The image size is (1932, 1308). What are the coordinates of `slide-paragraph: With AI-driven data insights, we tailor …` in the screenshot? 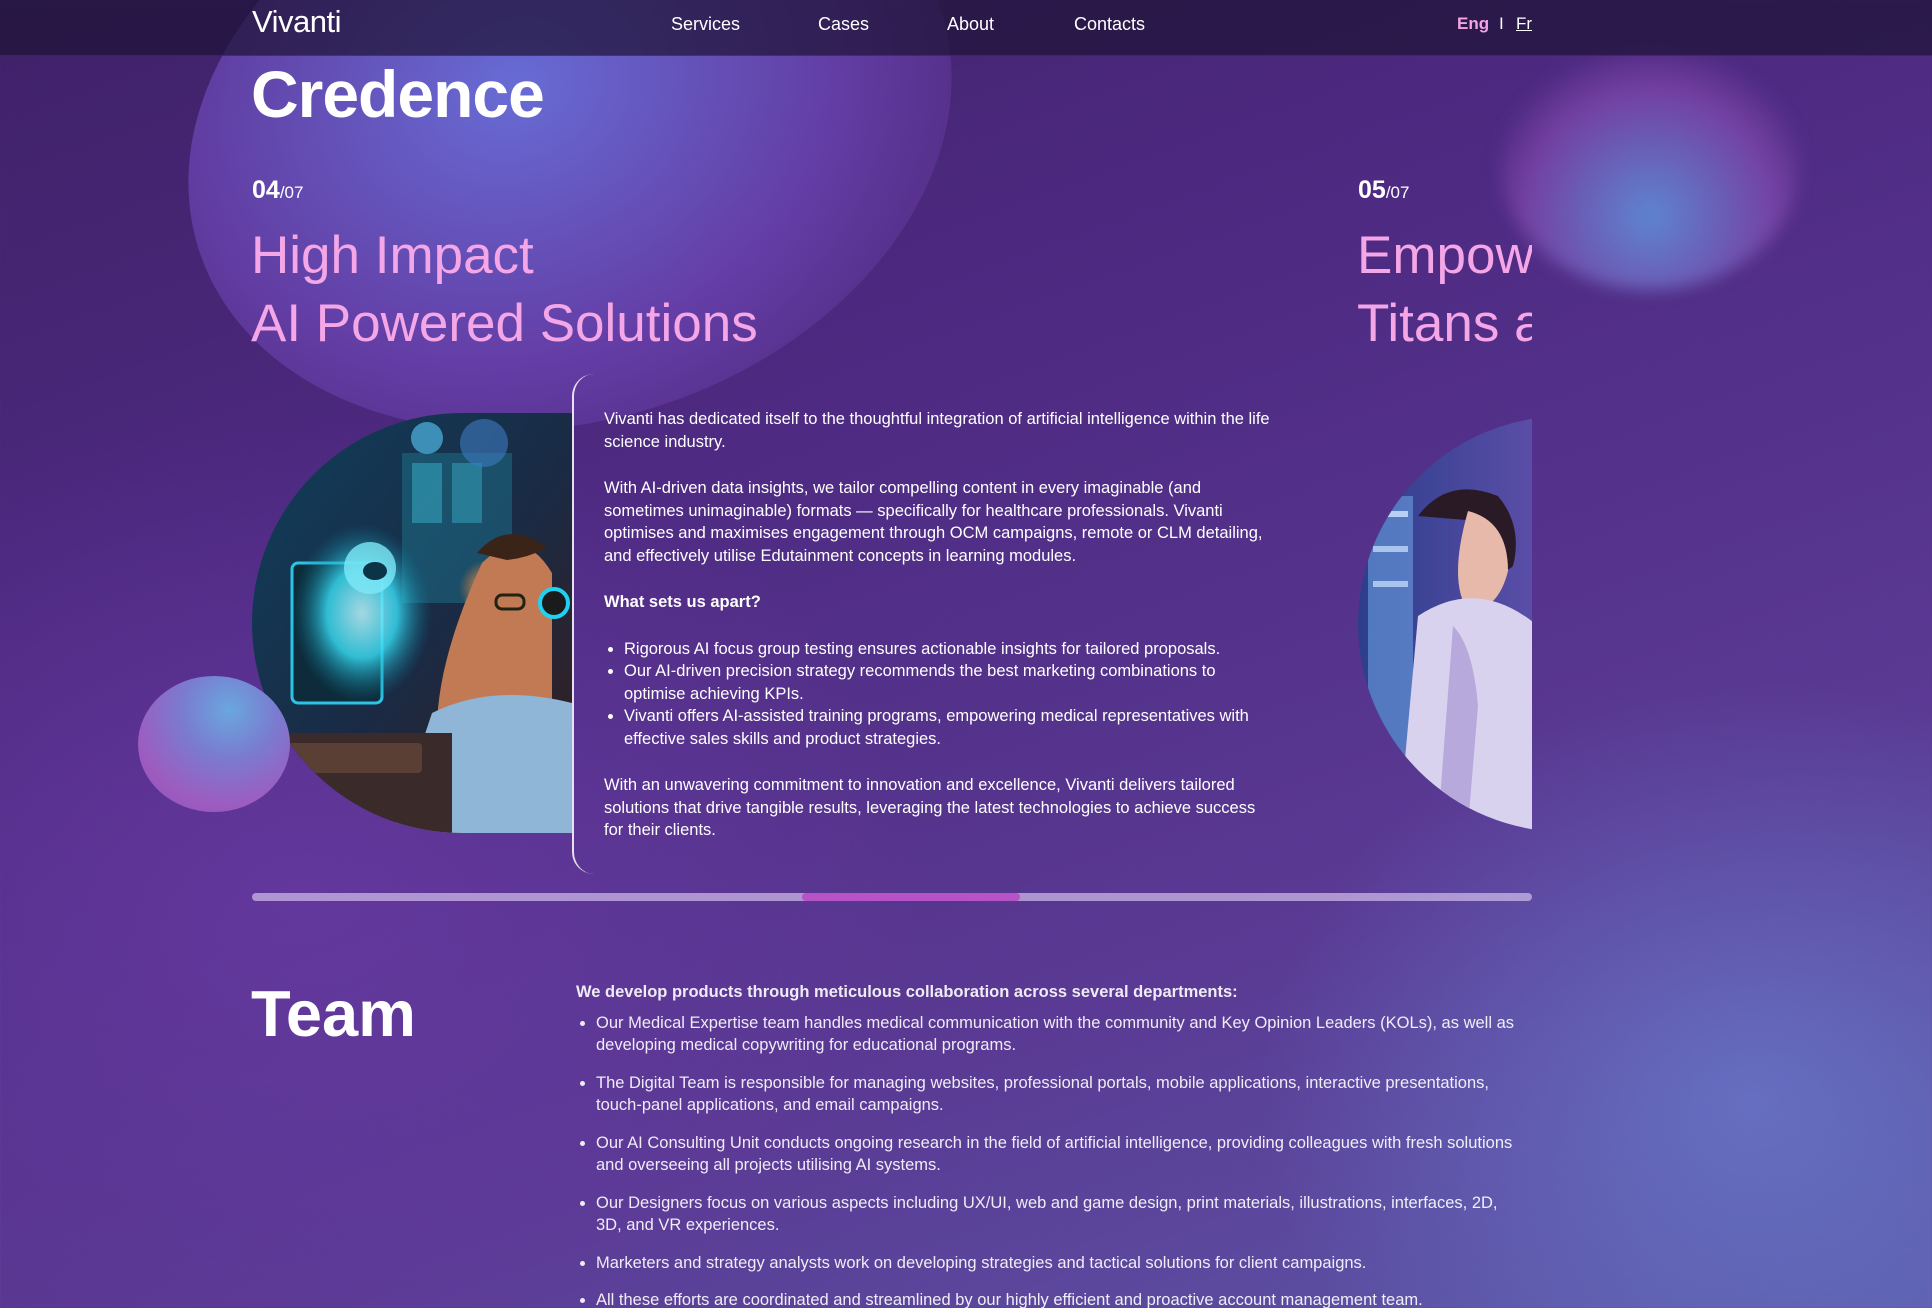 It's located at (933, 522).